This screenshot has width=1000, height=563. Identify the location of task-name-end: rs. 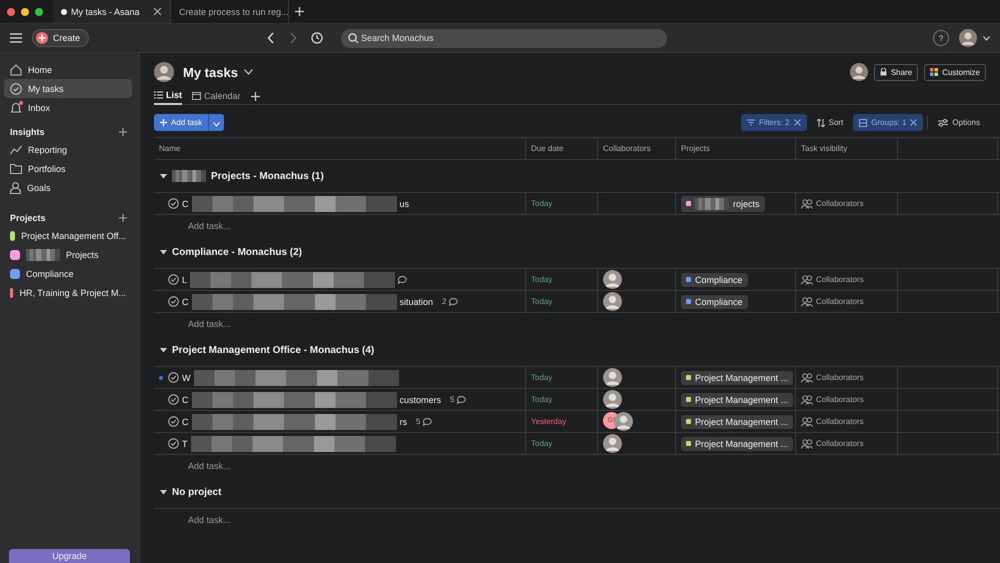
(403, 421).